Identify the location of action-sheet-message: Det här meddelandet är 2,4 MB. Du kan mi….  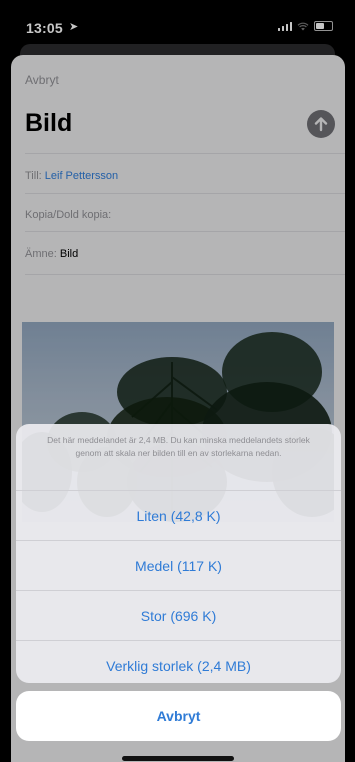
(178, 446).